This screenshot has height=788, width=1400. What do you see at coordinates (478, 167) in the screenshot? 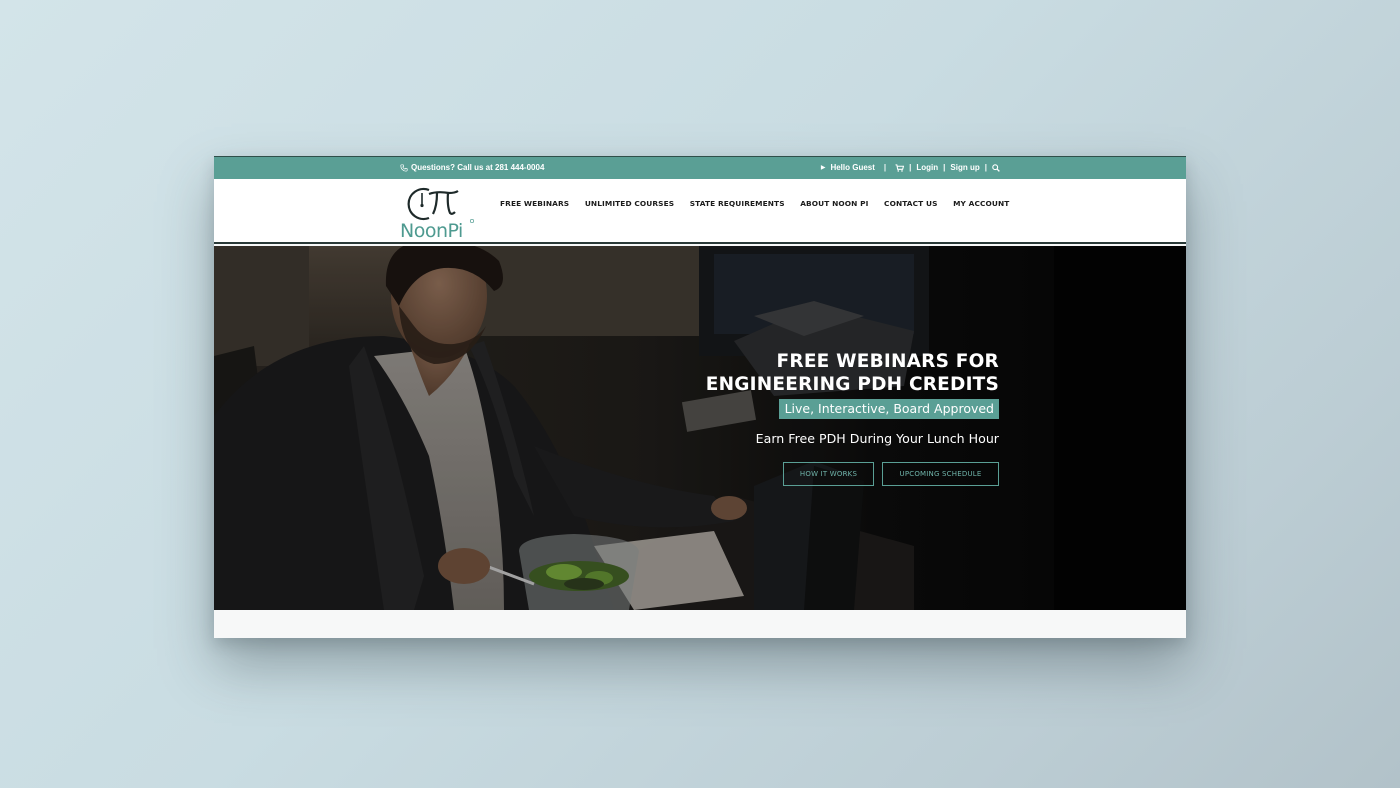
I see `phone-text: Questions? Call us at 281 444-0004` at bounding box center [478, 167].